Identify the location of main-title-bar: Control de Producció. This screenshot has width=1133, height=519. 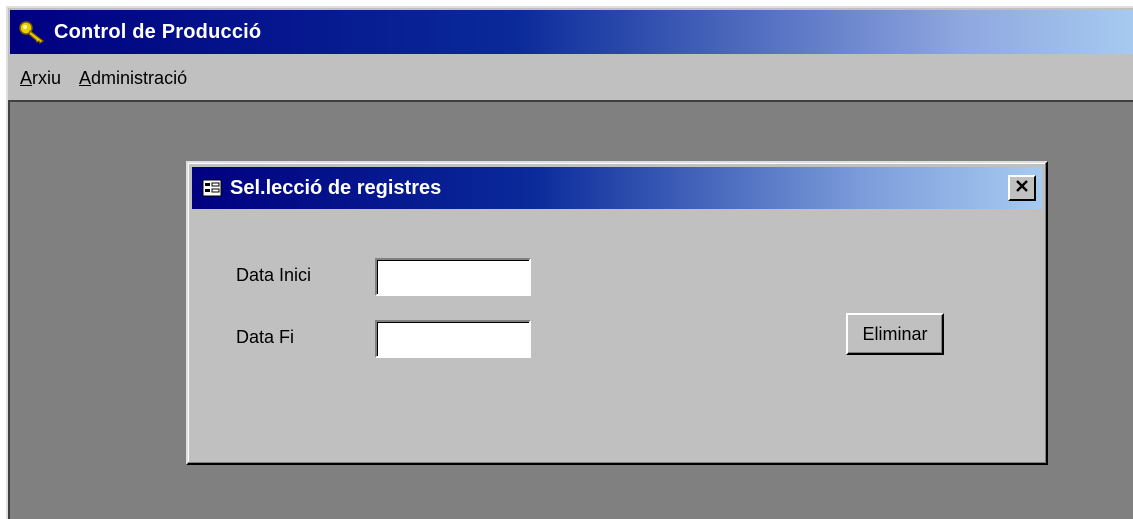
(571, 32).